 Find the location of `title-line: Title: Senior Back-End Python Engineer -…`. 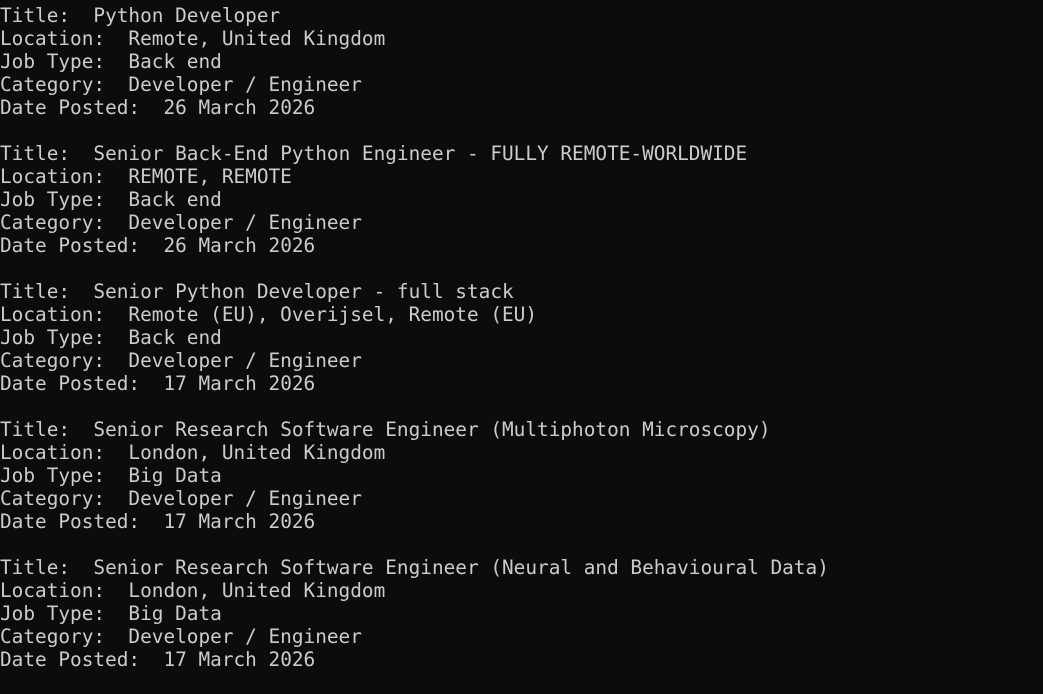

title-line: Title: Senior Back-End Python Engineer -… is located at coordinates (521, 153).